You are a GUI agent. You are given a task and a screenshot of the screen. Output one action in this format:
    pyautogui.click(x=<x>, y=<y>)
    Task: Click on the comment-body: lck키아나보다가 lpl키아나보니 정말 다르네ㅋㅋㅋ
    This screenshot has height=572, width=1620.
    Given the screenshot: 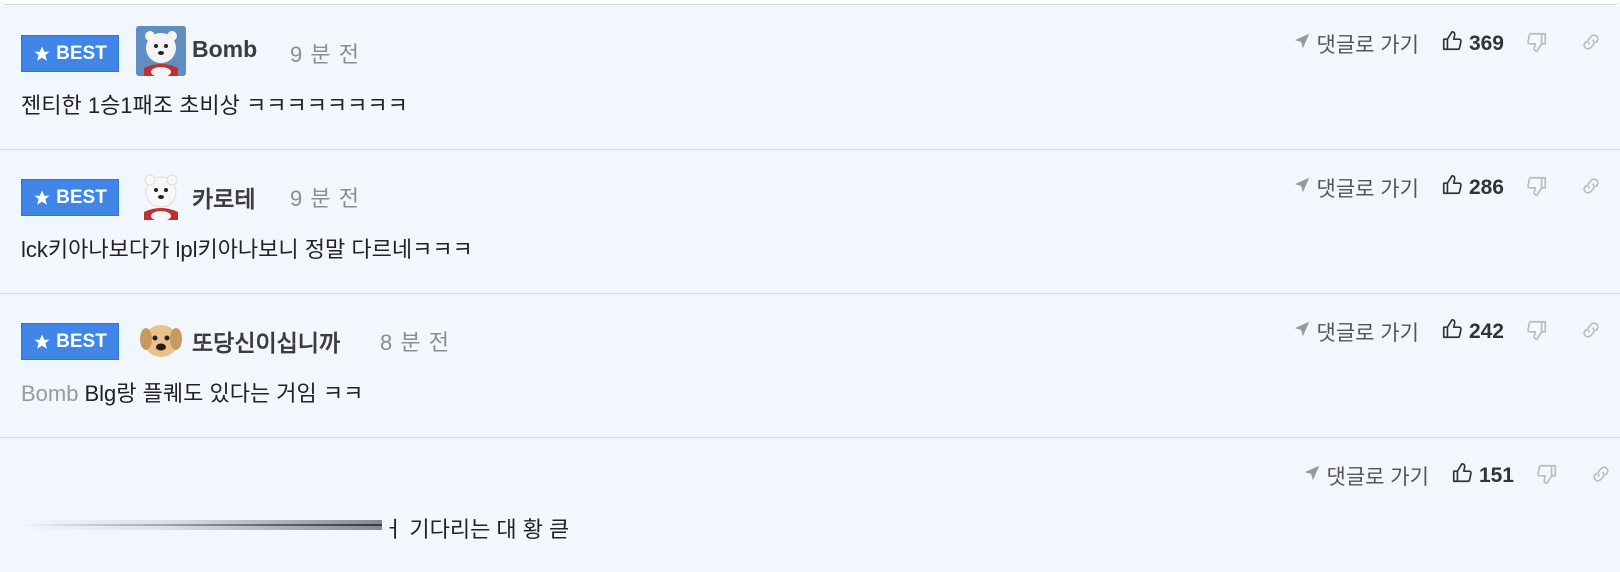 What is the action you would take?
    pyautogui.click(x=247, y=249)
    